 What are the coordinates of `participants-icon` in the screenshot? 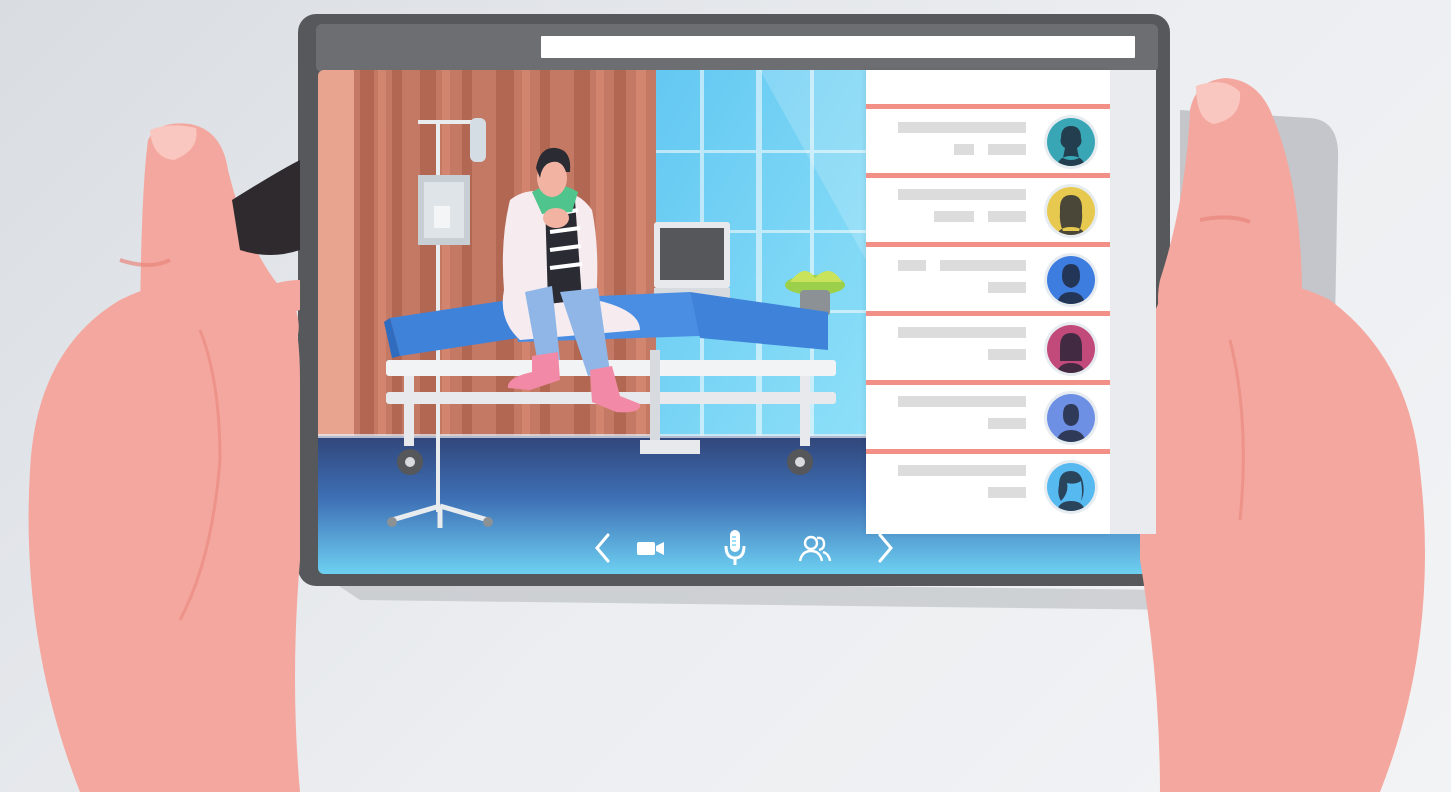 It's located at (815, 548).